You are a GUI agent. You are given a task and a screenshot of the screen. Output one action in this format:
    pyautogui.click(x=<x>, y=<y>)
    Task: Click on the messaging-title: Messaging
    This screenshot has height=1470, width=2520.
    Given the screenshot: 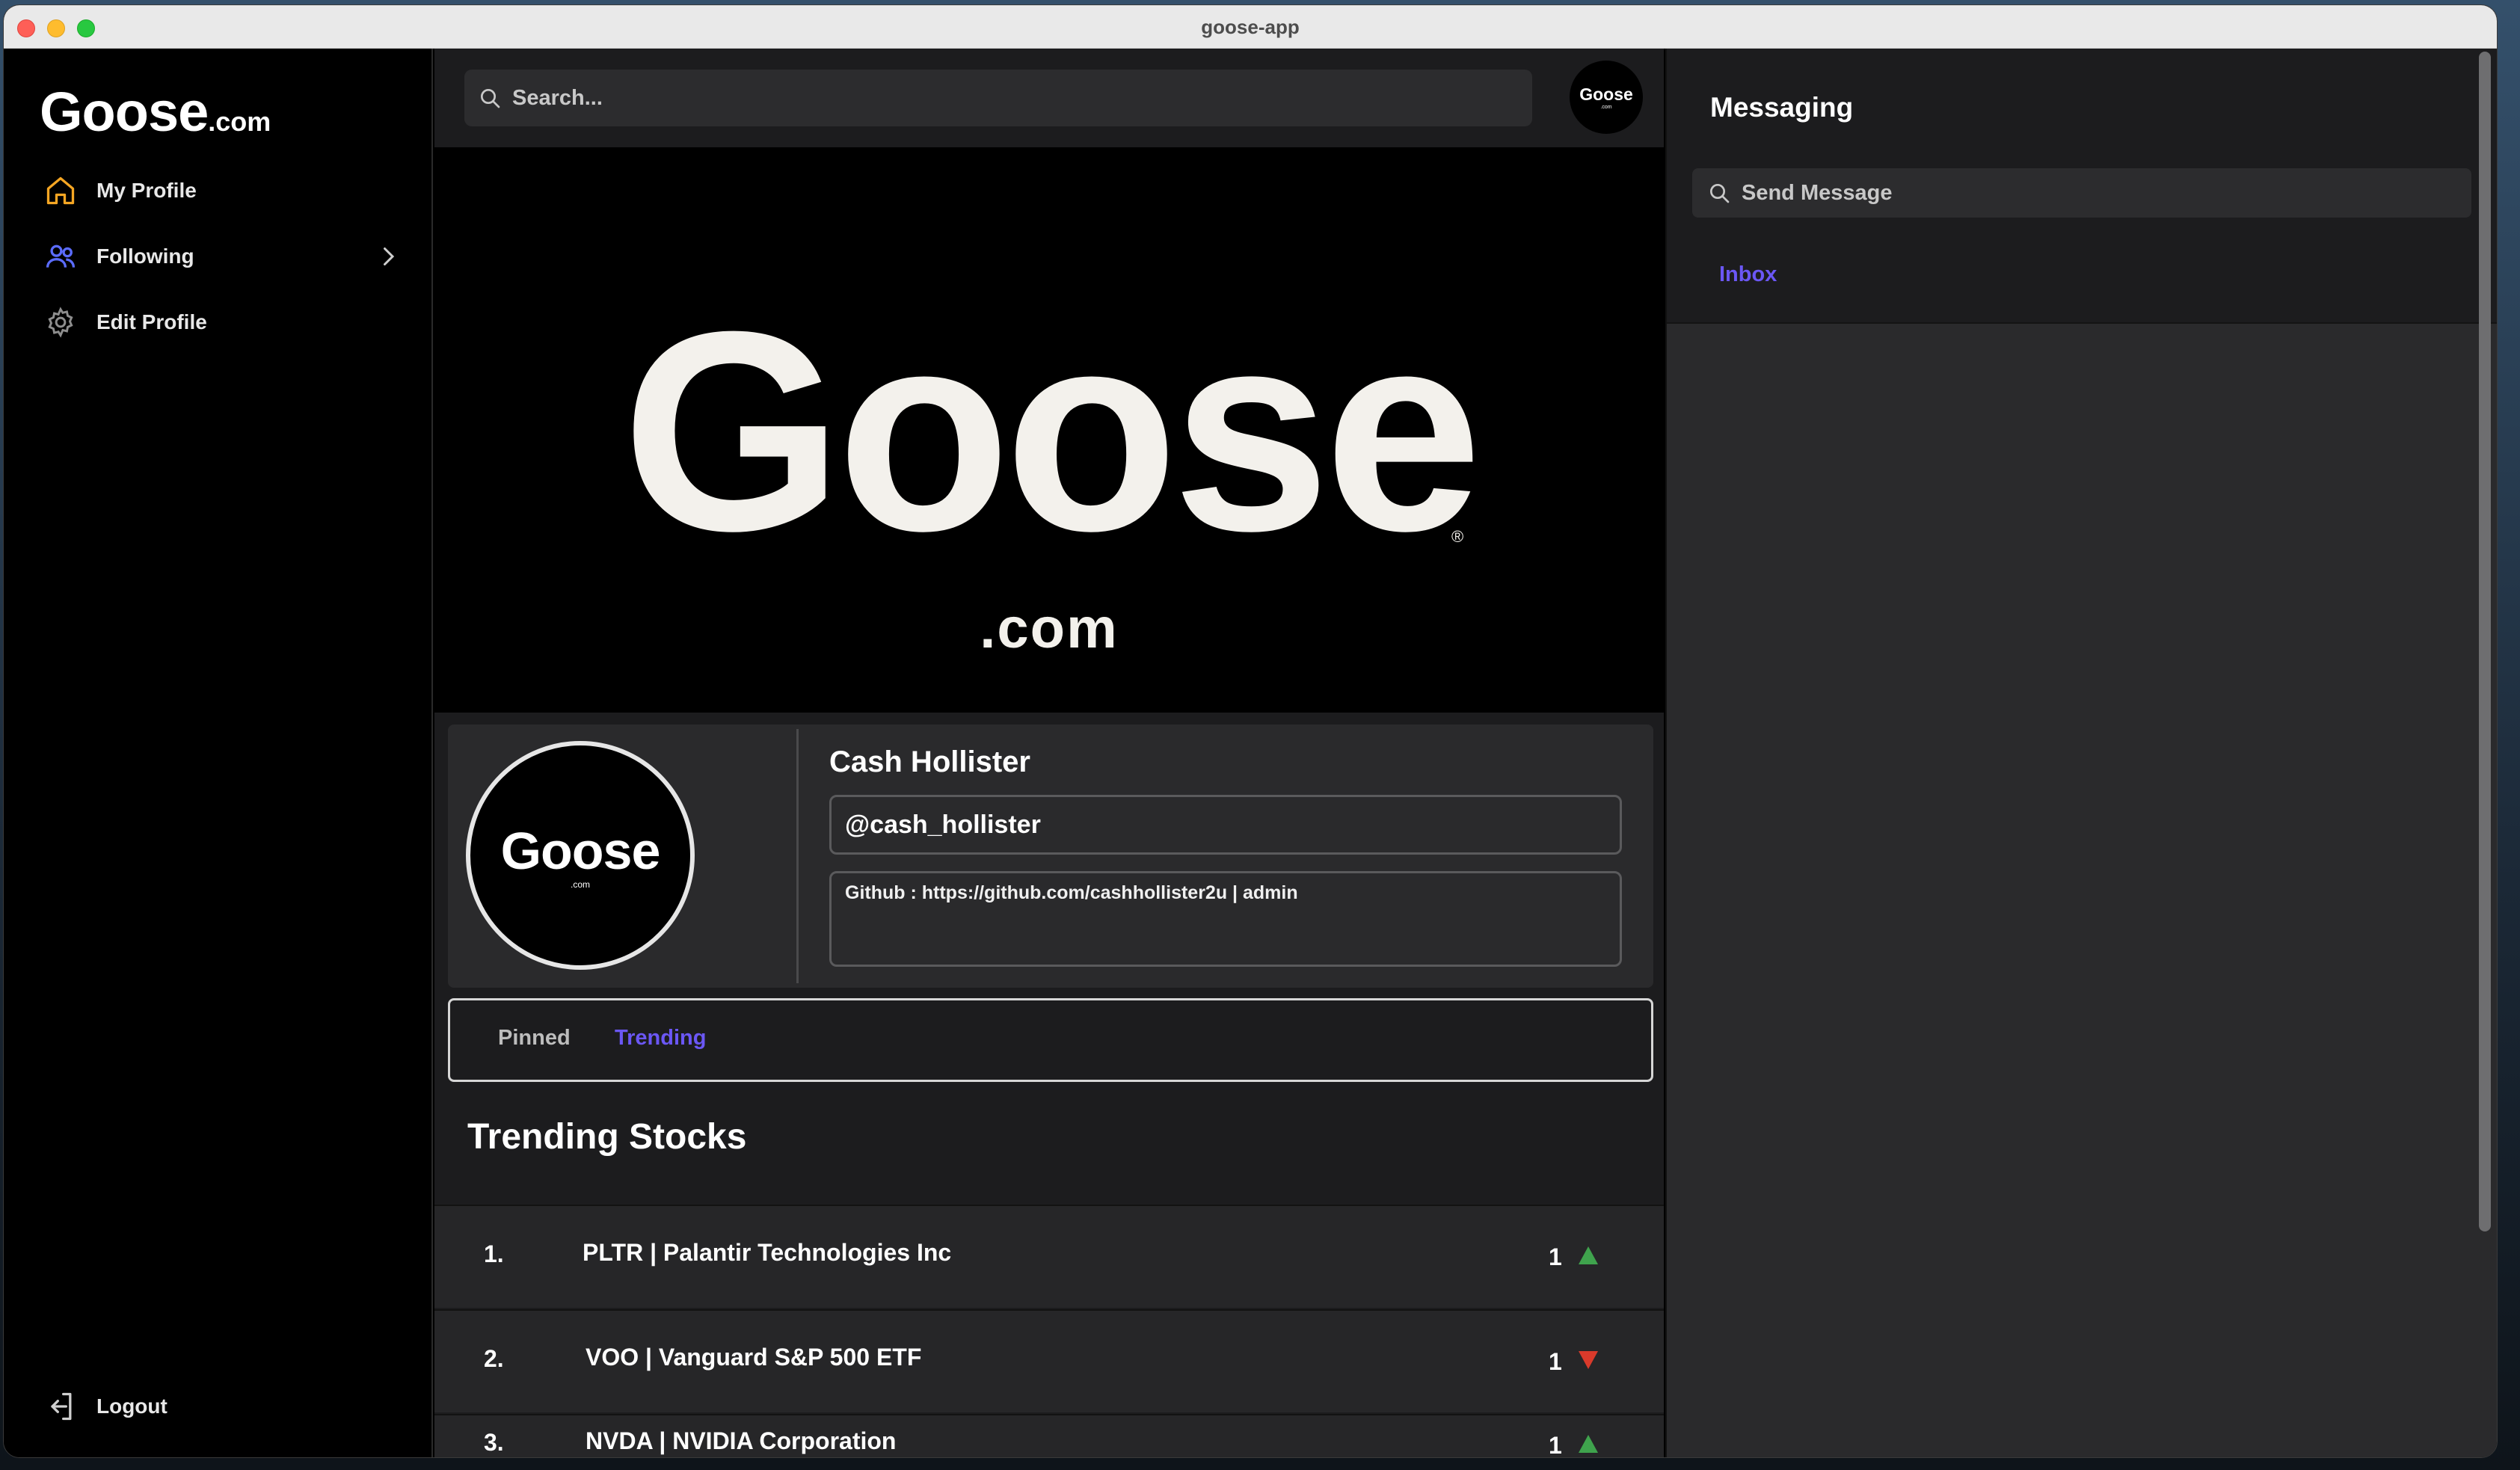 What is the action you would take?
    pyautogui.click(x=1782, y=107)
    